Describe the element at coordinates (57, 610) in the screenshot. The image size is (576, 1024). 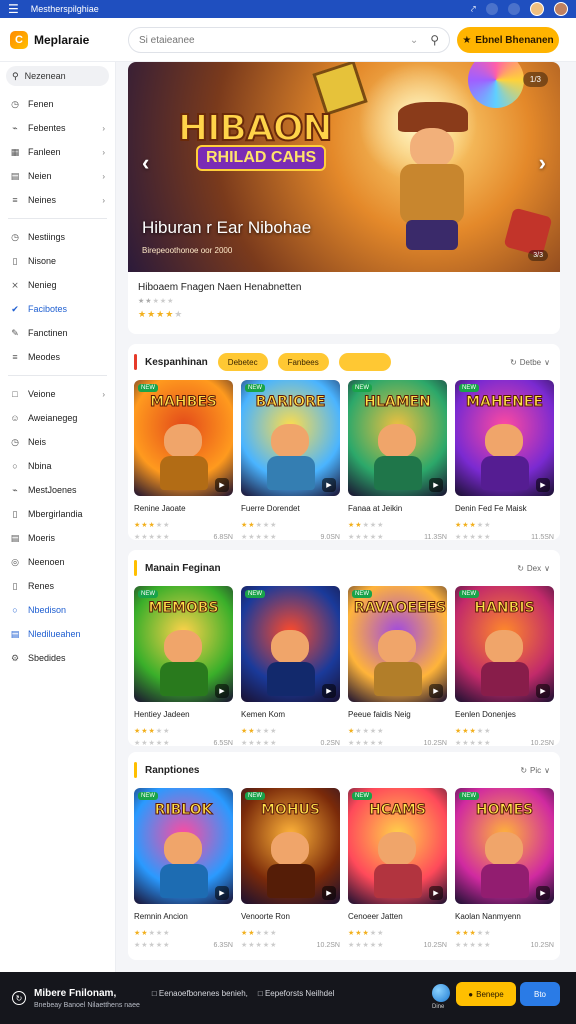
I see `sidebar-item: ○ Nbedison` at that location.